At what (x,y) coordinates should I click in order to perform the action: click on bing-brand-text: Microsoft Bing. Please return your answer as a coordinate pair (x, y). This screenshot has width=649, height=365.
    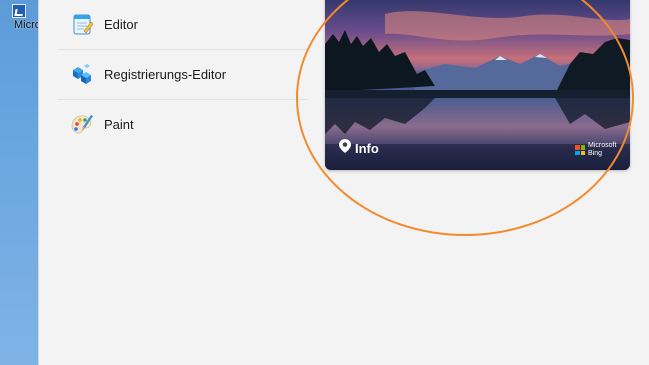
    Looking at the image, I should click on (602, 150).